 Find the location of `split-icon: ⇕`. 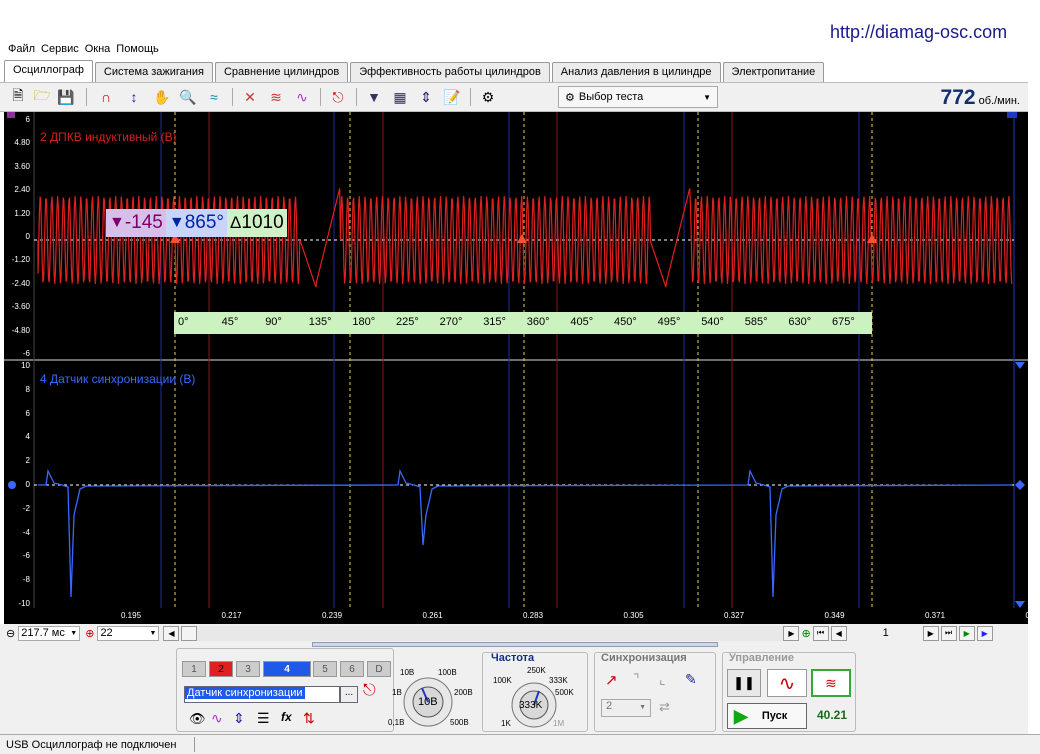

split-icon: ⇕ is located at coordinates (426, 97).